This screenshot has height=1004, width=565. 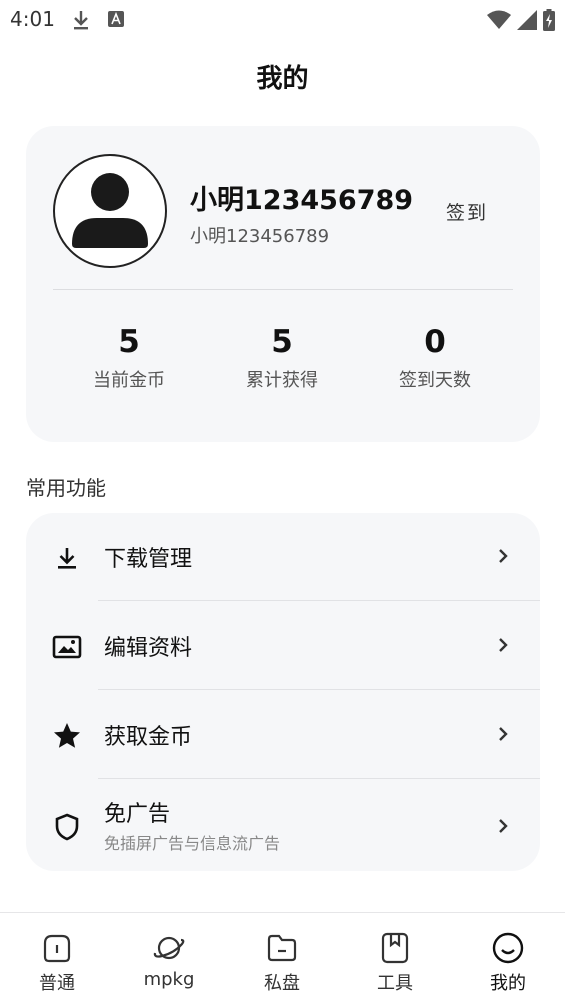 What do you see at coordinates (67, 735) in the screenshot?
I see `star-icon` at bounding box center [67, 735].